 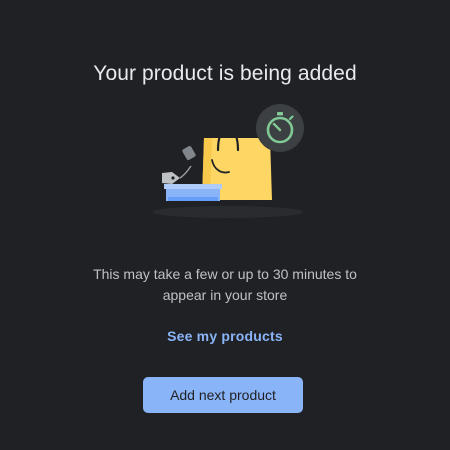 I want to click on price-tag-icon, so click(x=179, y=165).